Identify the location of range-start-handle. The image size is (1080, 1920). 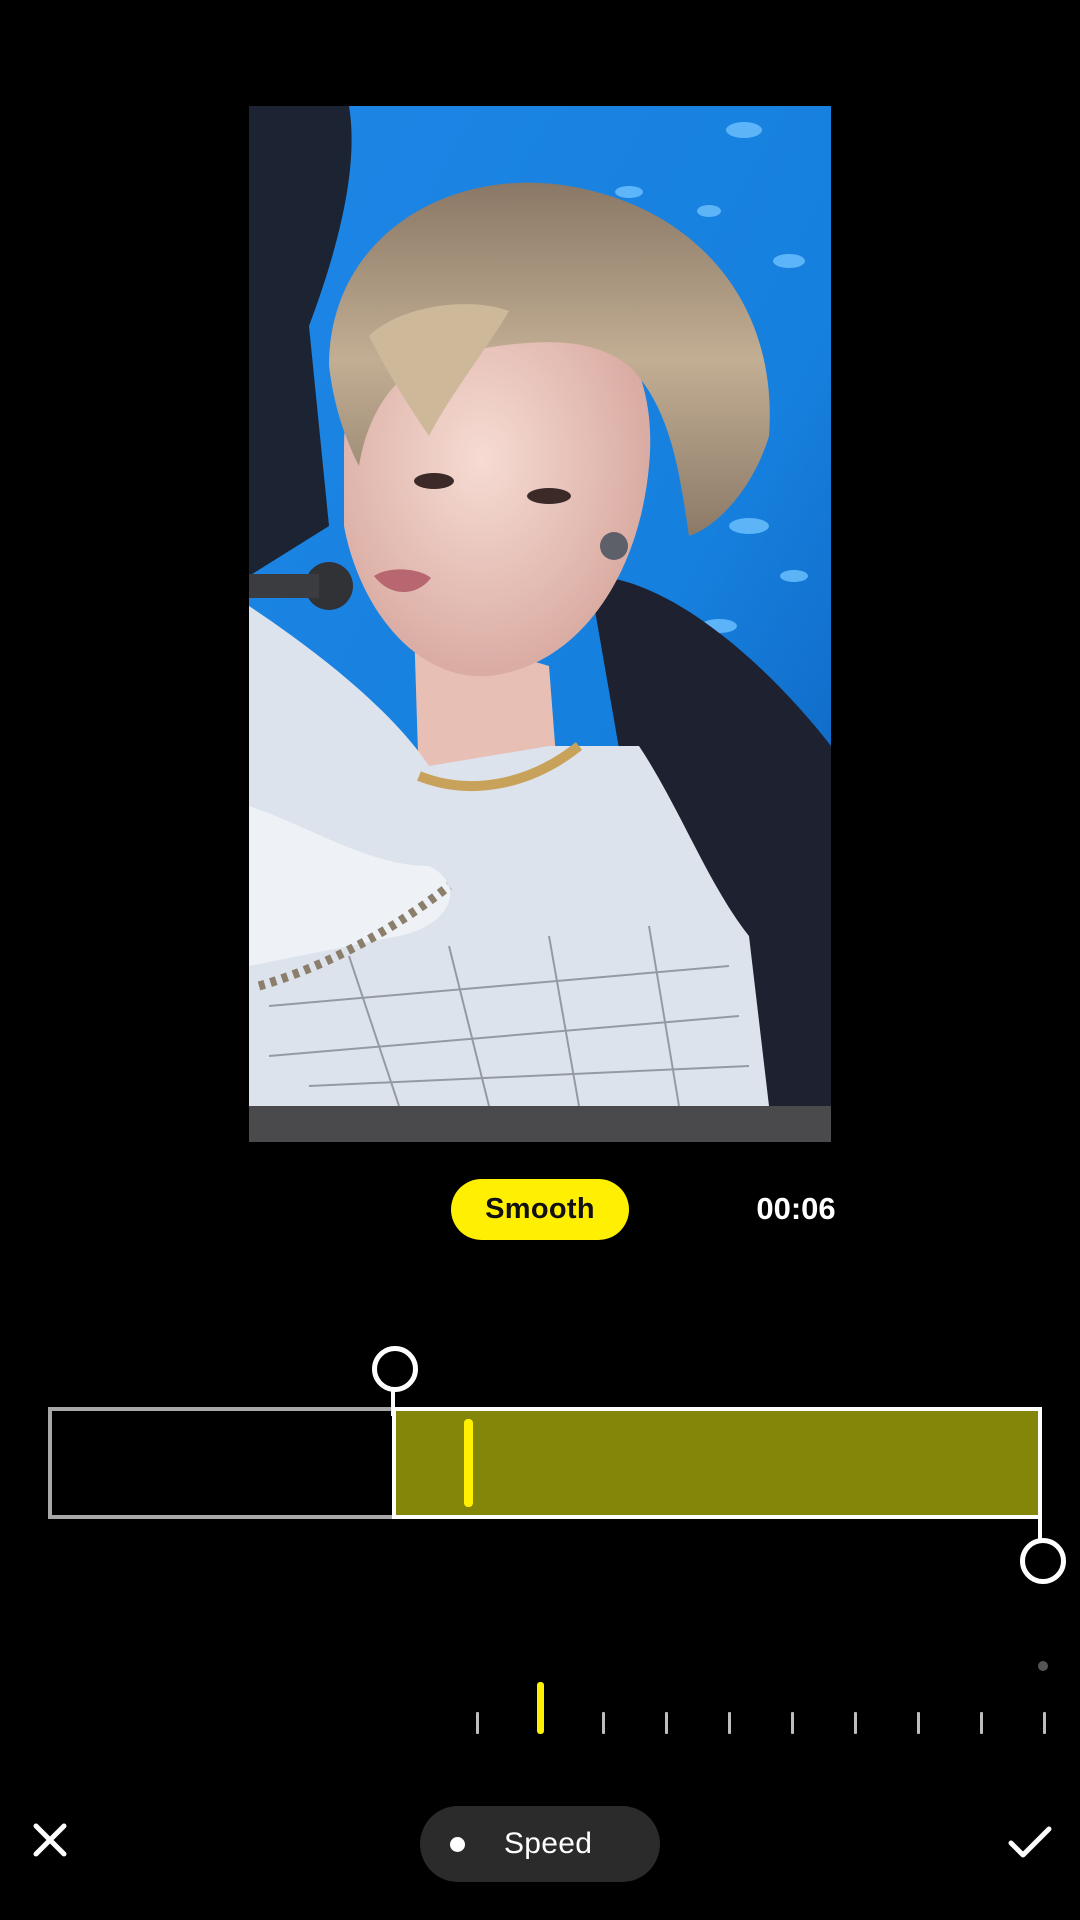
(395, 1369).